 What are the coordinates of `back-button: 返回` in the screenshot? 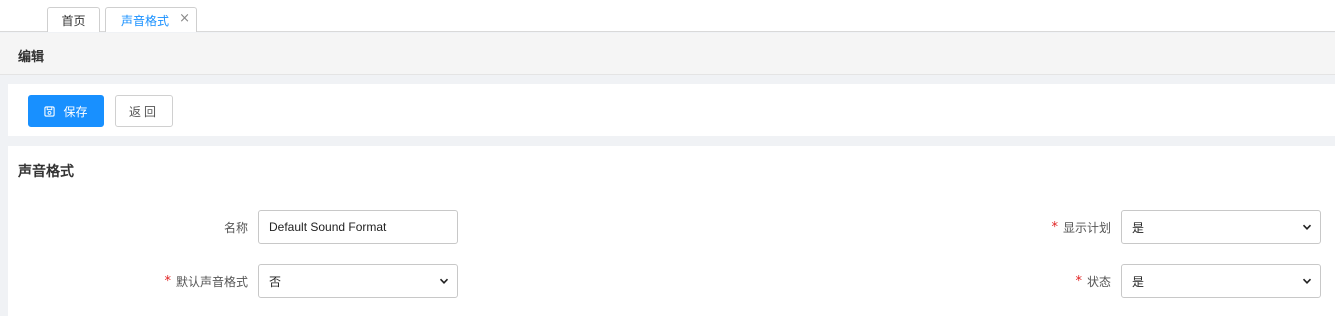 It's located at (144, 111).